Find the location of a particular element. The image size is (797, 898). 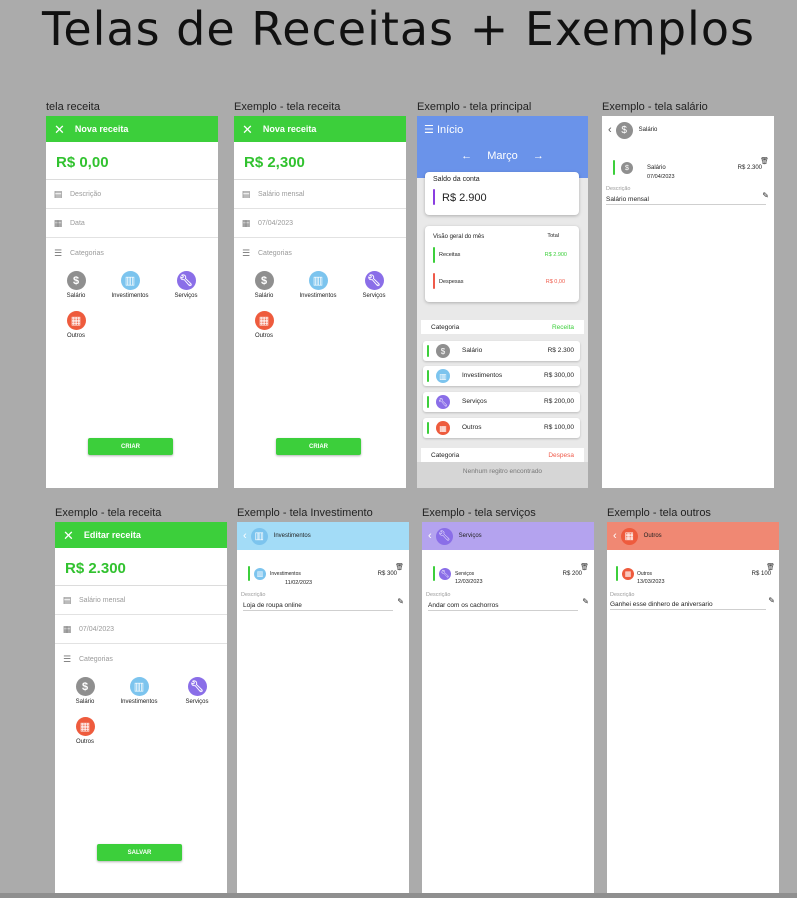

header-bar: ✕ Nova receita is located at coordinates (320, 129).